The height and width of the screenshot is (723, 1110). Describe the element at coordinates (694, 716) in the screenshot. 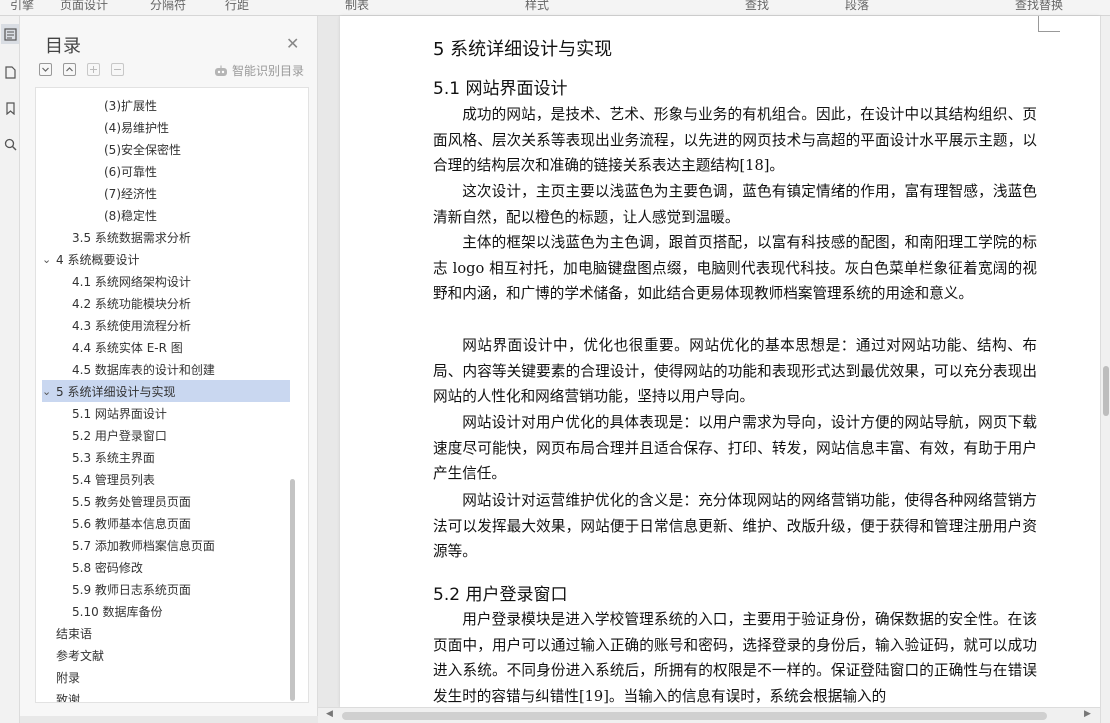

I see `horizontal-scrollbar-thumb` at that location.